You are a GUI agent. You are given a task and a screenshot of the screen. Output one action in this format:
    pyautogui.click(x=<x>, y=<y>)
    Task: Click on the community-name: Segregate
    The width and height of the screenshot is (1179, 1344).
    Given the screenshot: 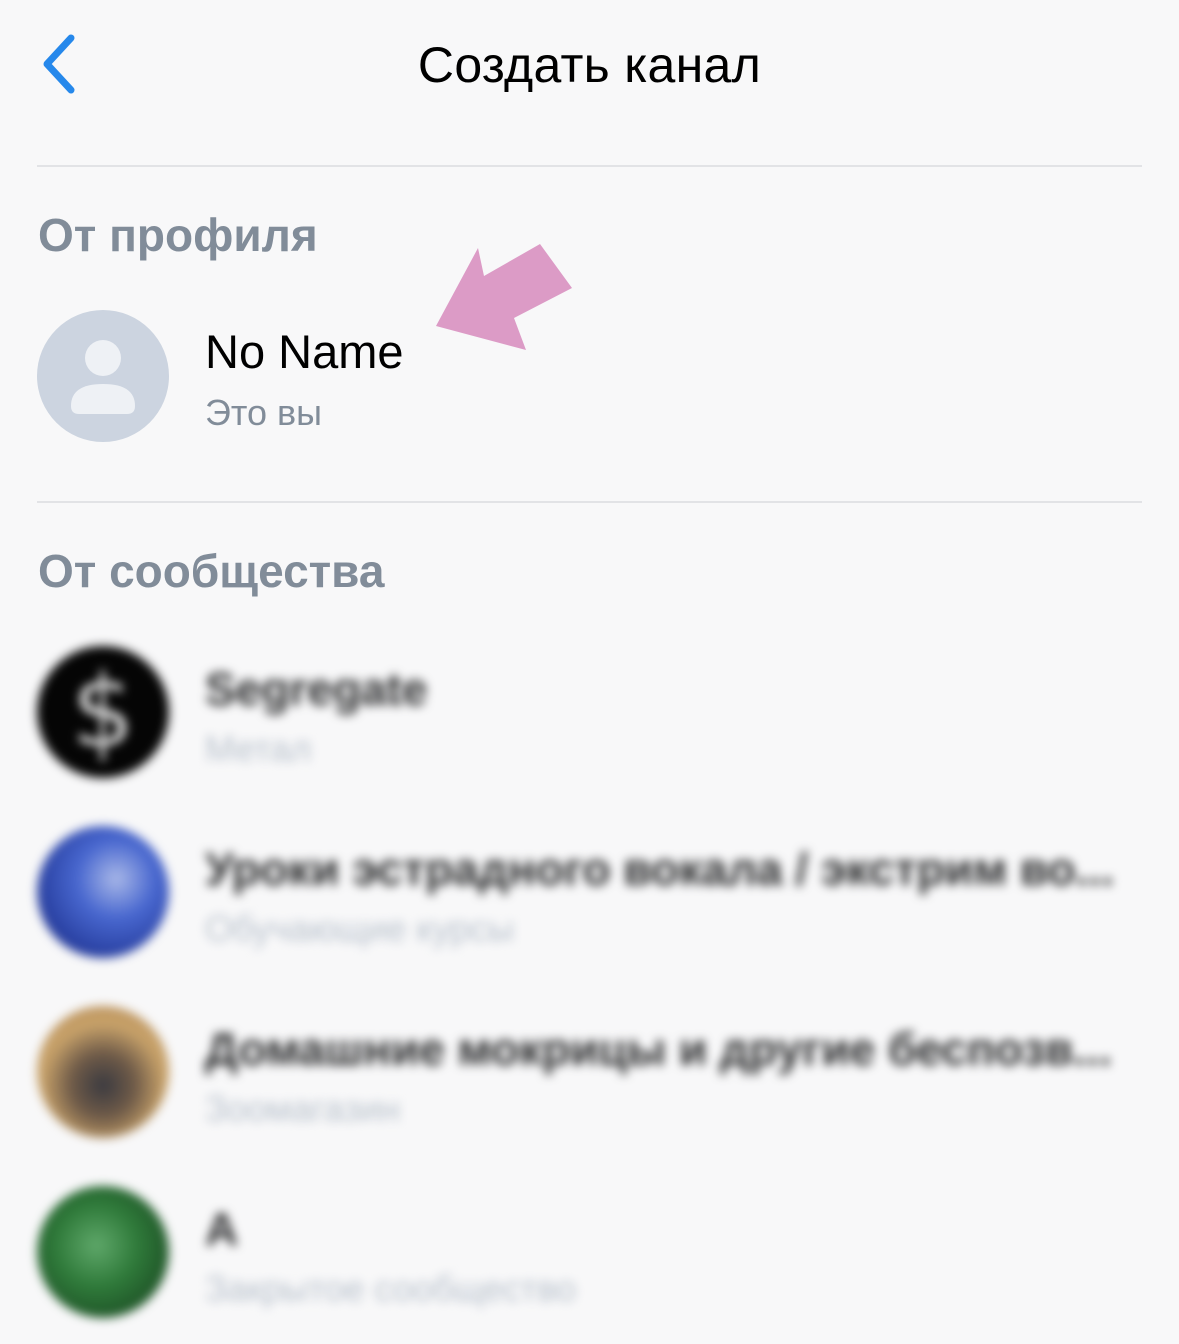 What is the action you would take?
    pyautogui.click(x=316, y=689)
    